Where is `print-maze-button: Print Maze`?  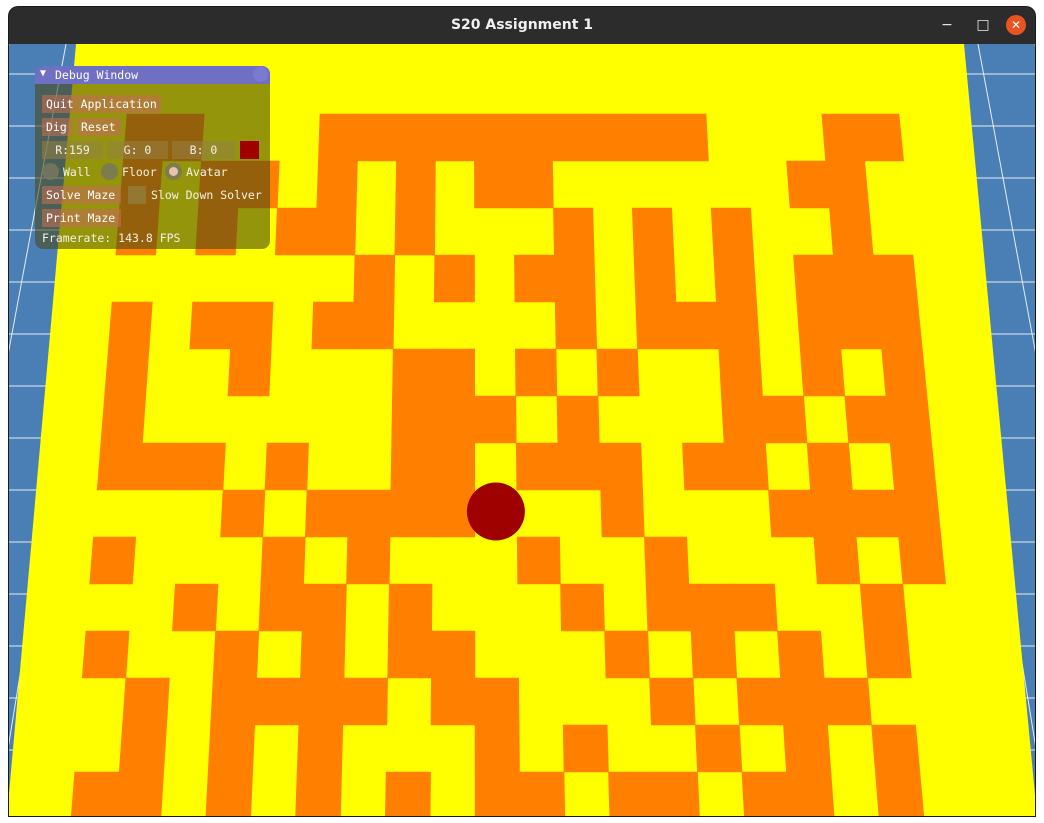 print-maze-button: Print Maze is located at coordinates (81, 218).